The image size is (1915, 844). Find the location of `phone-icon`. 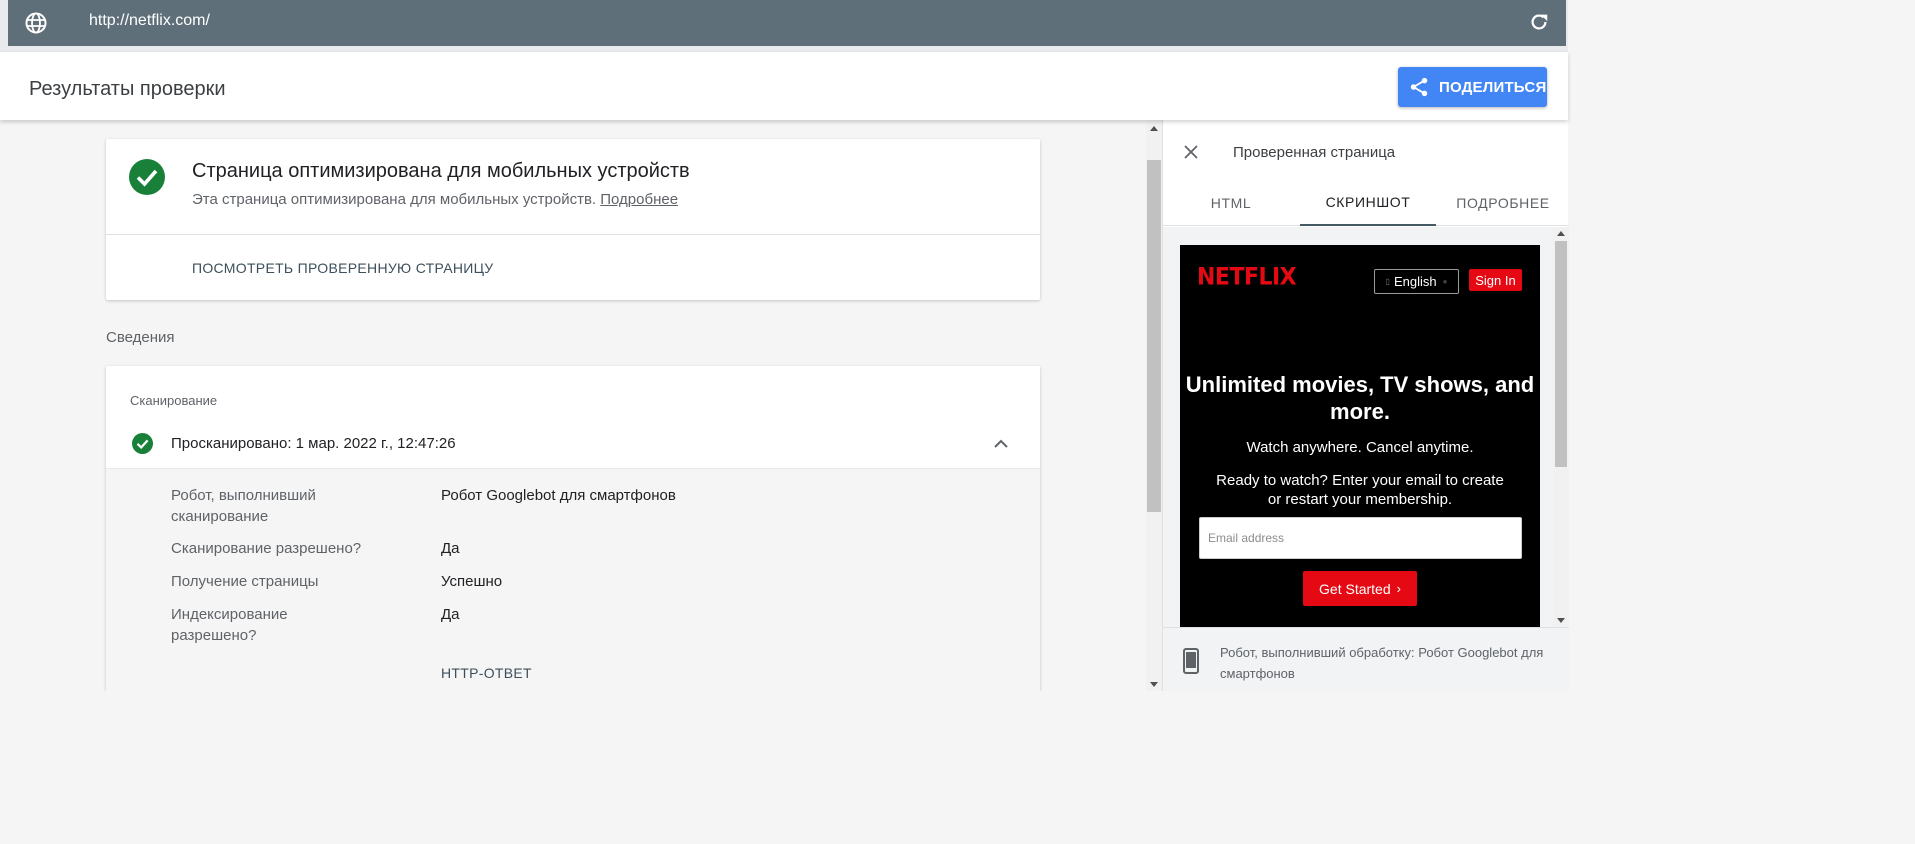

phone-icon is located at coordinates (1191, 661).